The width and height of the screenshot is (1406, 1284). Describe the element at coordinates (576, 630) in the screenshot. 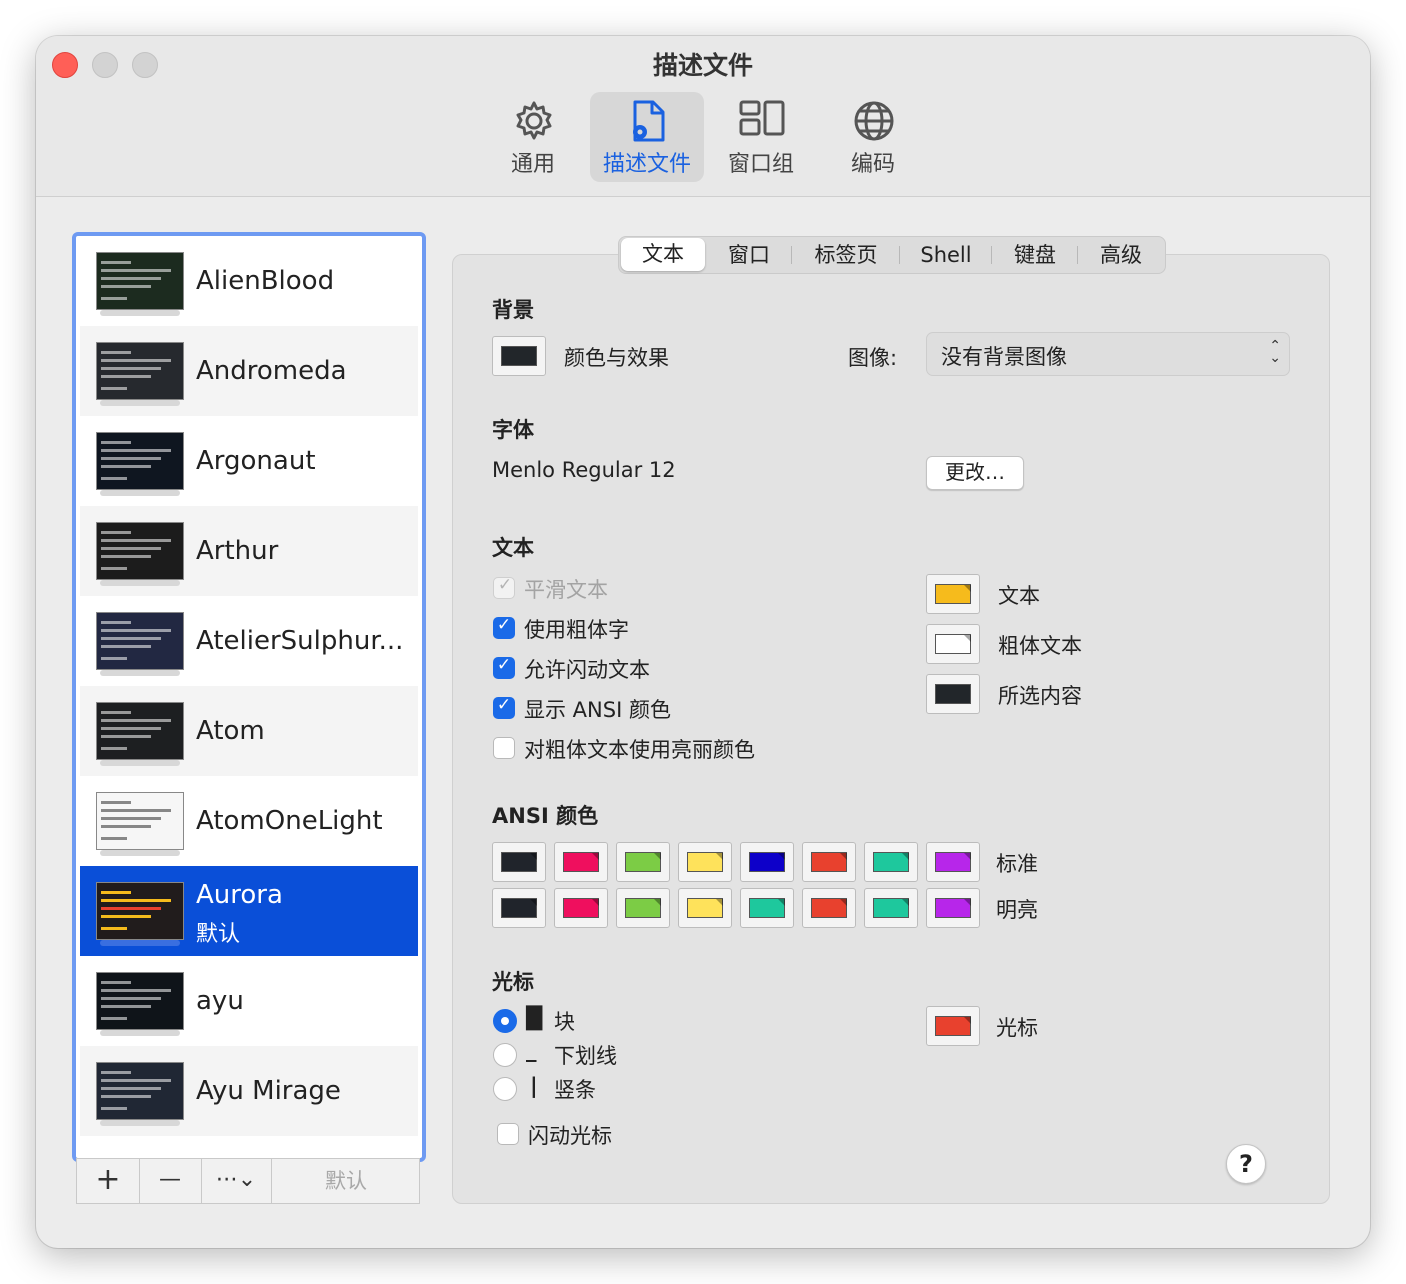

I see `use-bold-fonts-label: 使用粗体字` at that location.